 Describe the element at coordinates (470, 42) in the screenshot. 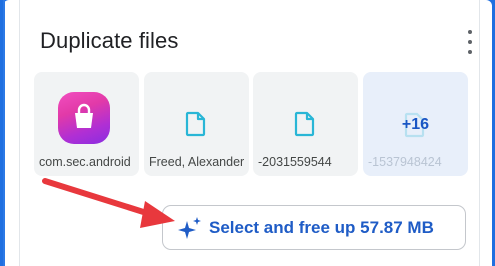

I see `more-vert-icon` at that location.